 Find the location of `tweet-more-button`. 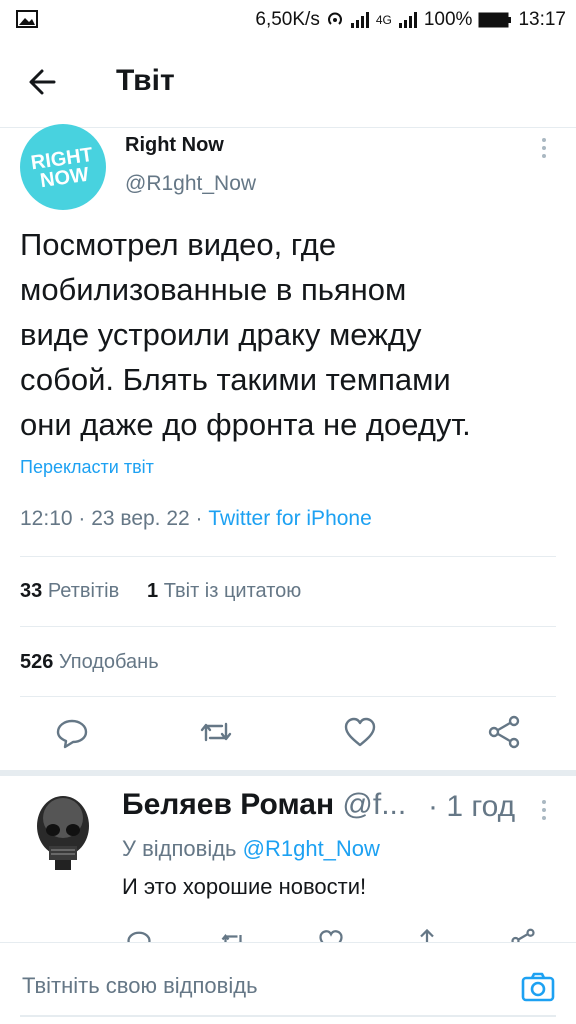

tweet-more-button is located at coordinates (544, 149).